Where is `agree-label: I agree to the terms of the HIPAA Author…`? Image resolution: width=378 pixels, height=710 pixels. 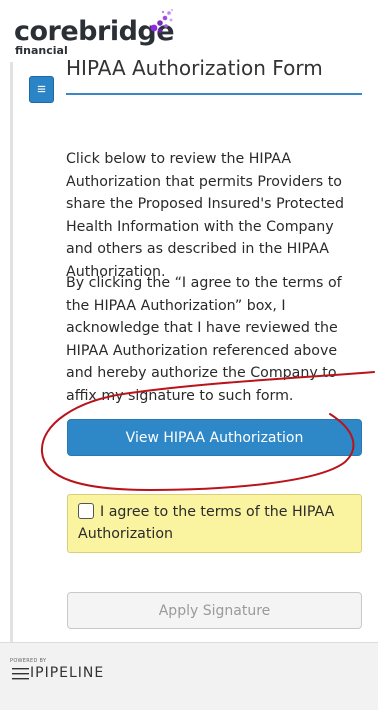
agree-label: I agree to the terms of the HIPAA Author… is located at coordinates (206, 523).